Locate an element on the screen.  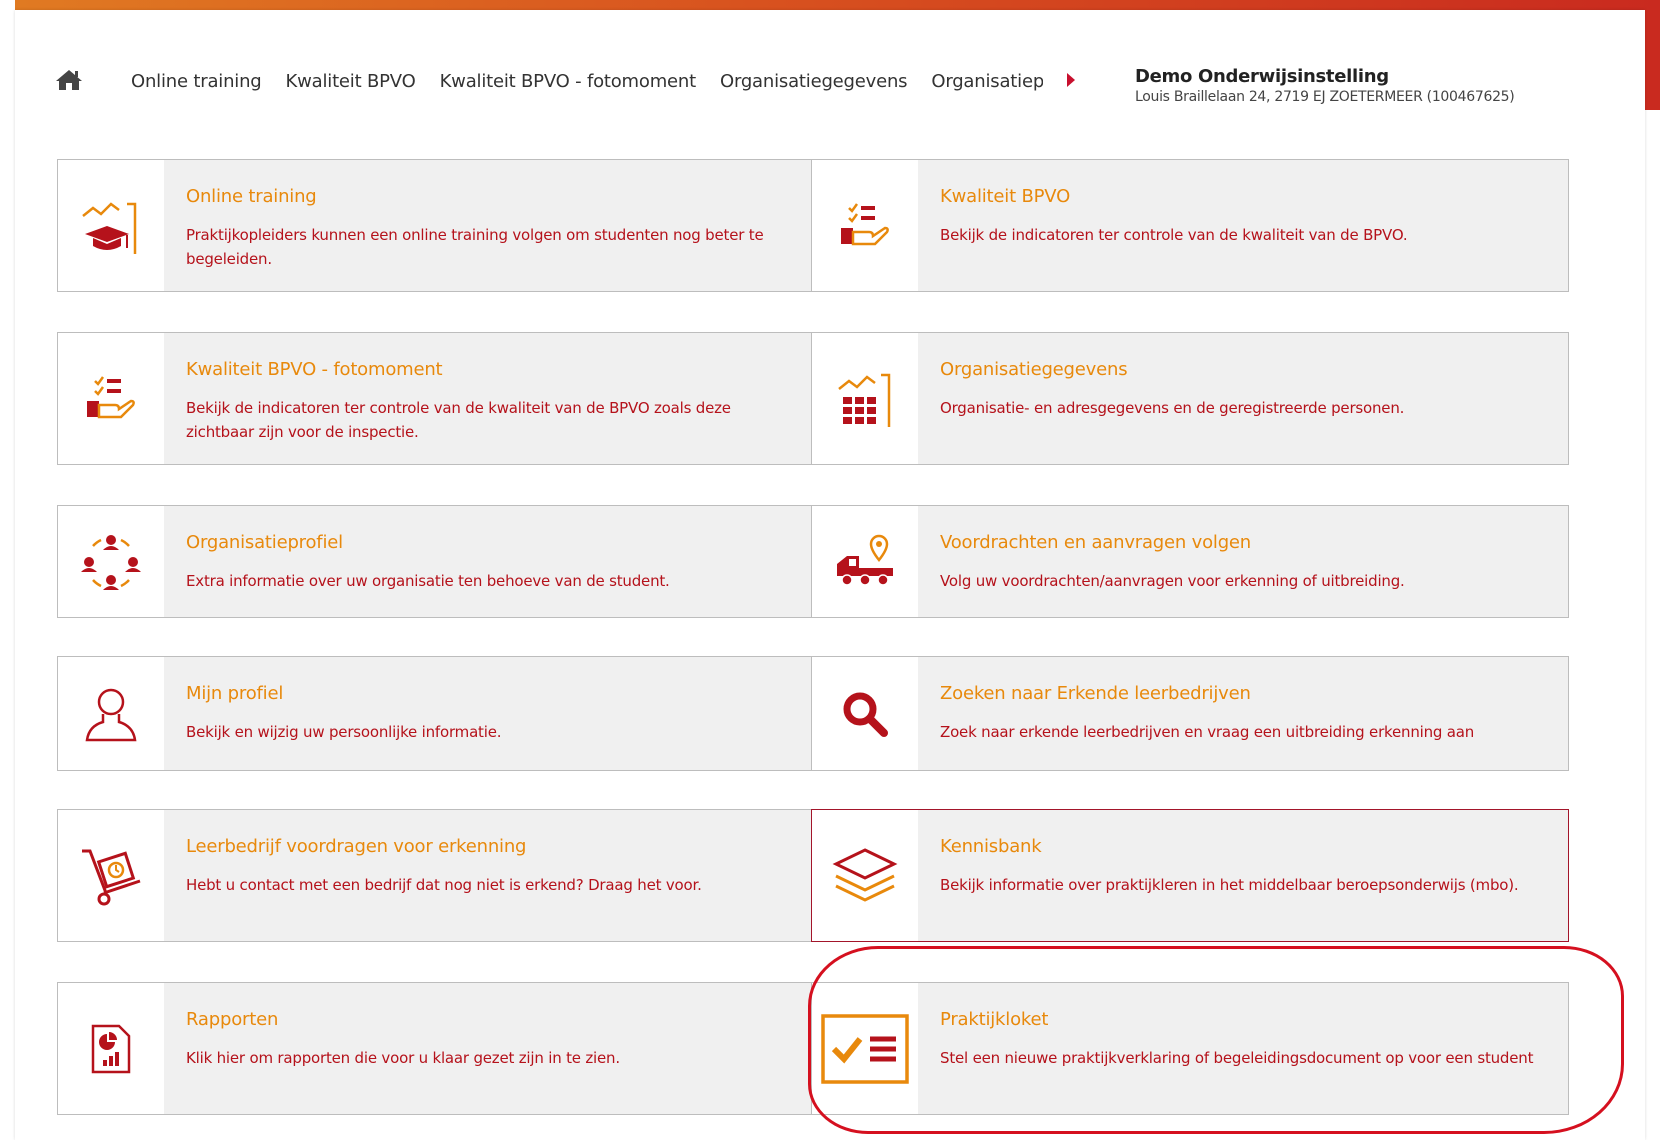
left-margin is located at coordinates (7, 567).